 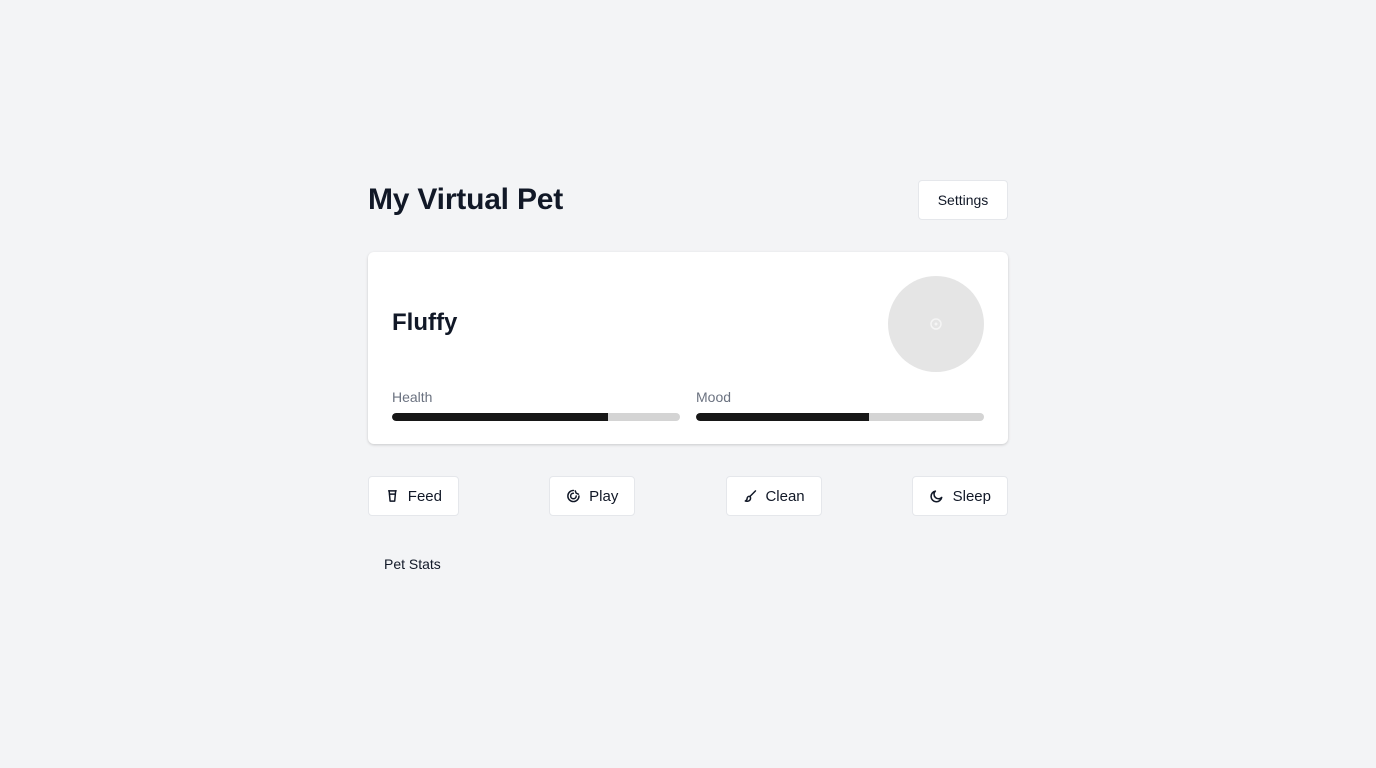 I want to click on clean-button: Clean, so click(x=773, y=496).